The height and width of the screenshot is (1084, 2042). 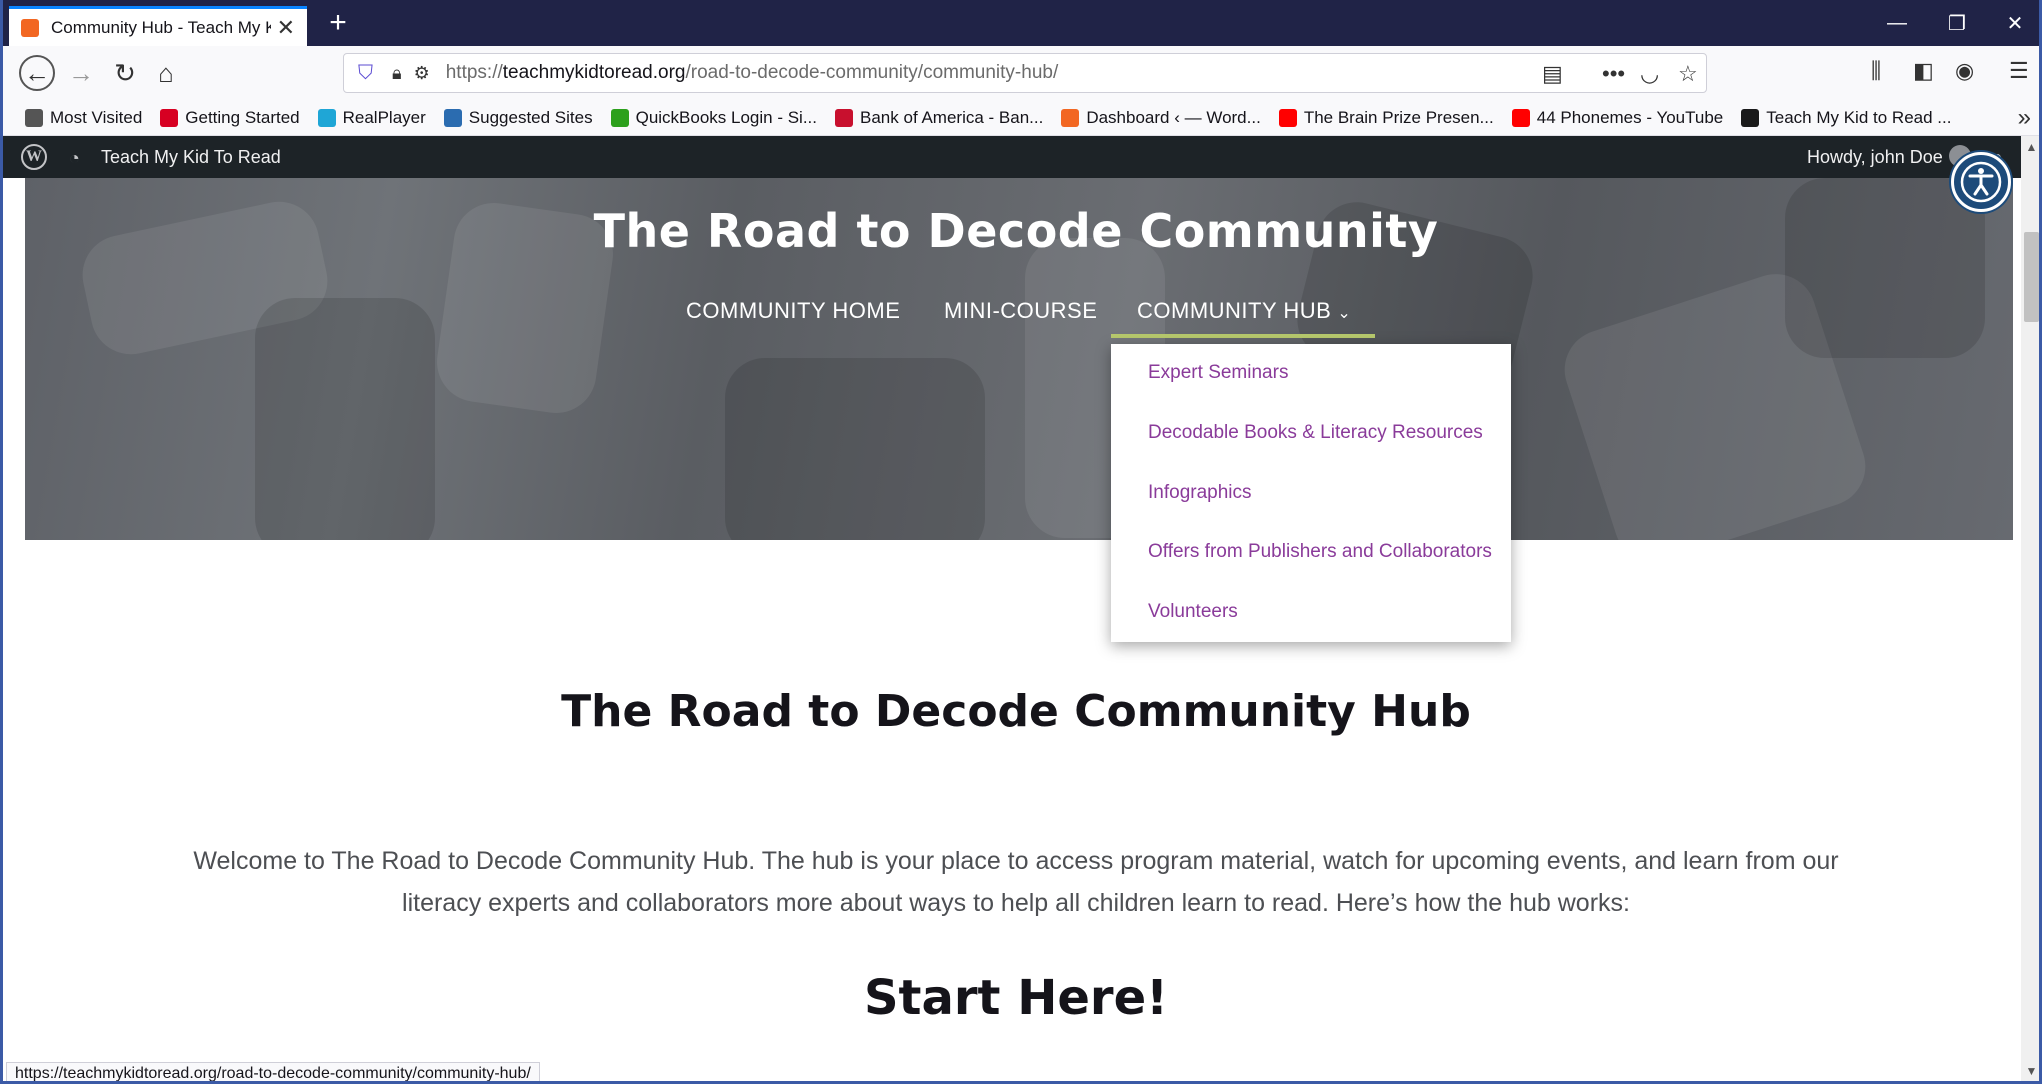 I want to click on sidebar-icon: ◧, so click(x=1923, y=71).